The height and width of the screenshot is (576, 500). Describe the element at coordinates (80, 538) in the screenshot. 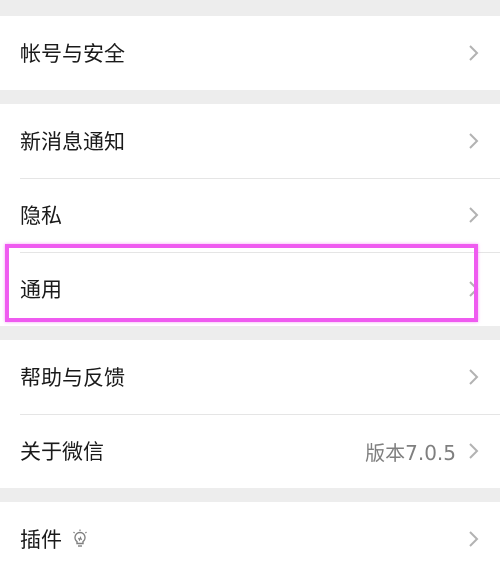

I see `lightbulb-icon` at that location.